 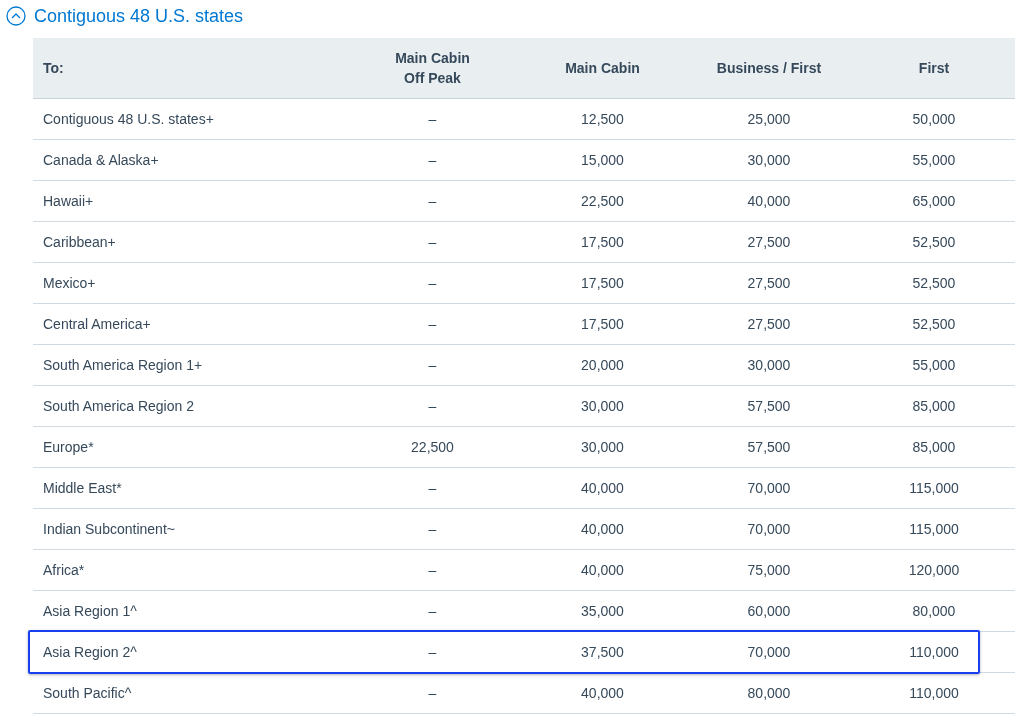 I want to click on table-cell-text: Asia Region 1^, so click(x=90, y=611).